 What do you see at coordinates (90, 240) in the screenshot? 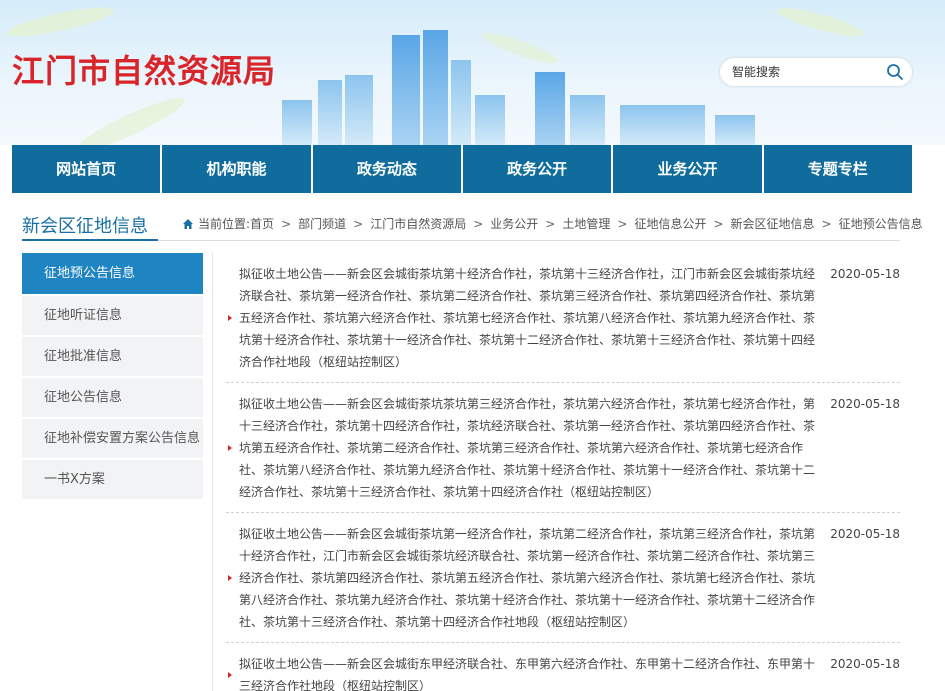
I see `section-divider-accent` at bounding box center [90, 240].